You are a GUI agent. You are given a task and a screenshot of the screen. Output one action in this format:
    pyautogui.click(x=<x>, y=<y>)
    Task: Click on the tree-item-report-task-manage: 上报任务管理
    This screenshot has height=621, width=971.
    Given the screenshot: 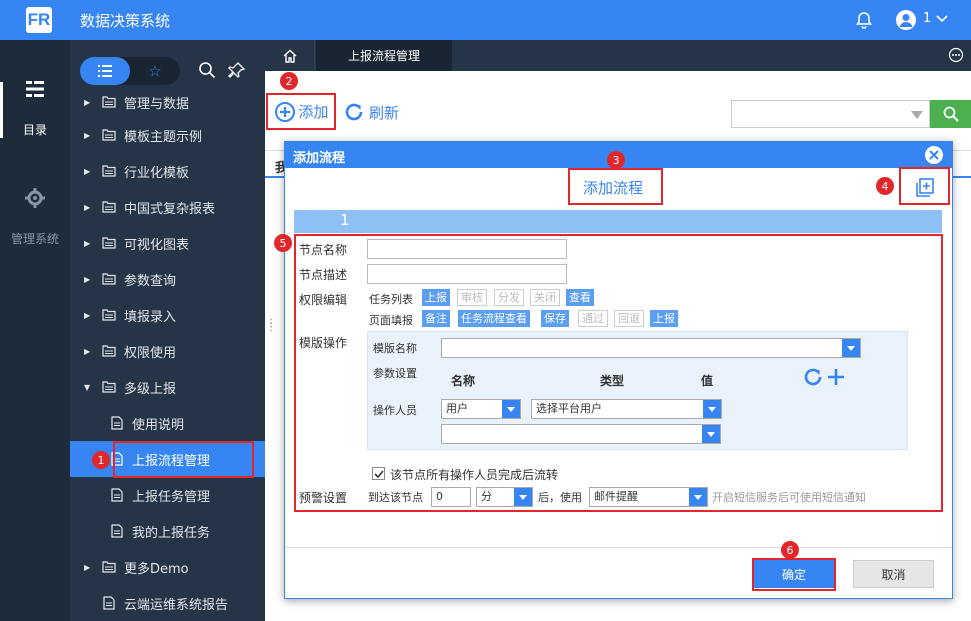 What is the action you would take?
    pyautogui.click(x=167, y=495)
    